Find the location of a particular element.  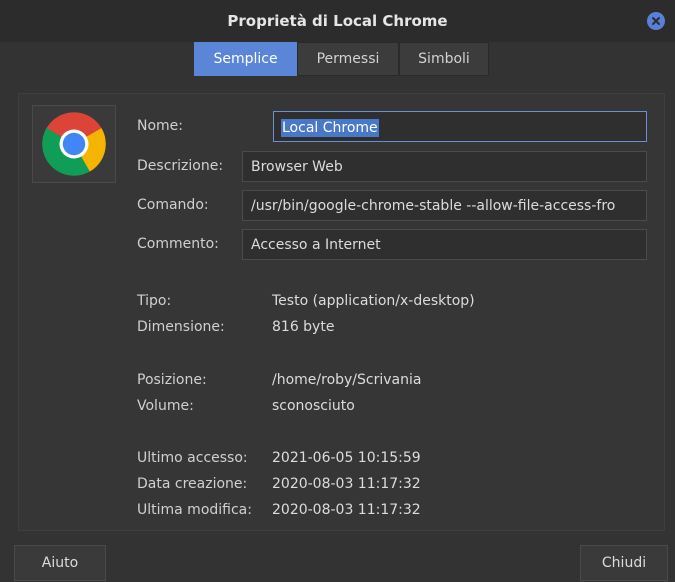

tab-simboli: Simboli is located at coordinates (444, 59).